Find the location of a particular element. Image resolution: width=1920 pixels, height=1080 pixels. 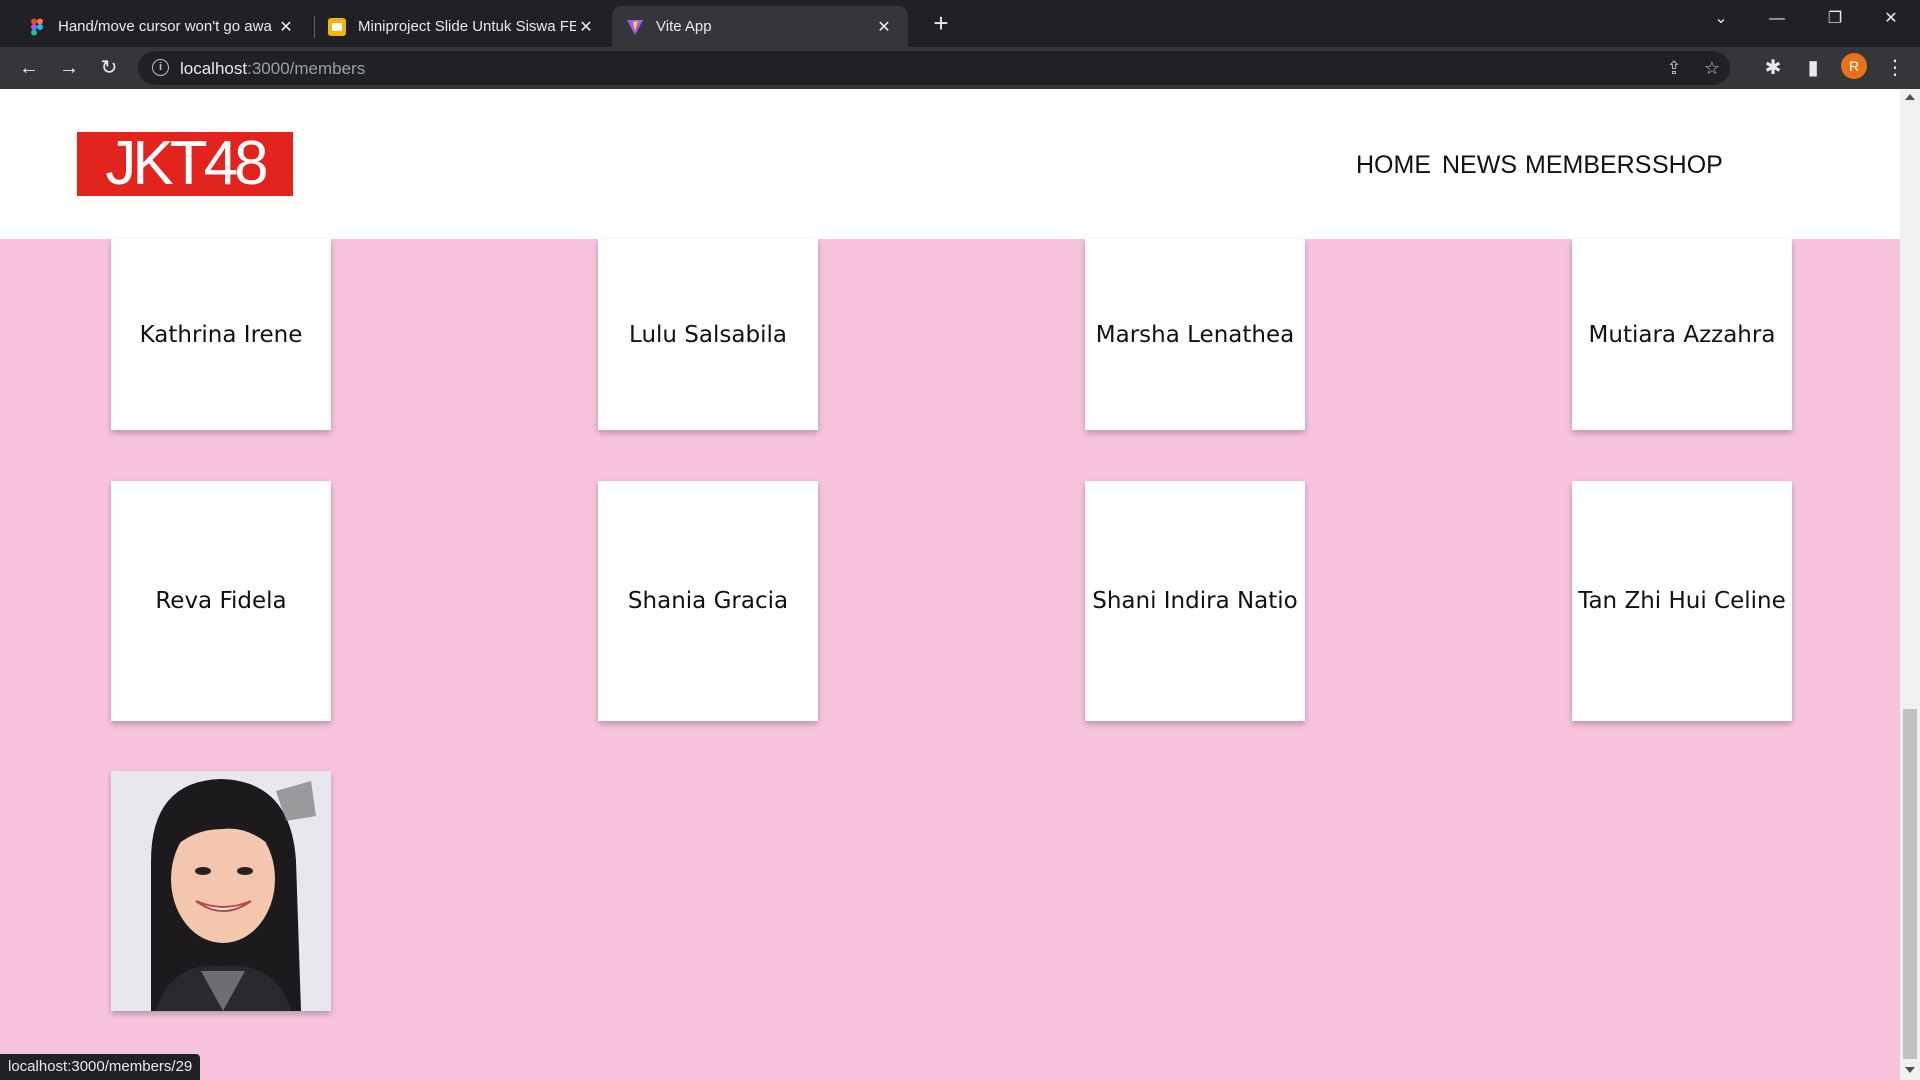

menu-icon: ⋮ is located at coordinates (1895, 68).